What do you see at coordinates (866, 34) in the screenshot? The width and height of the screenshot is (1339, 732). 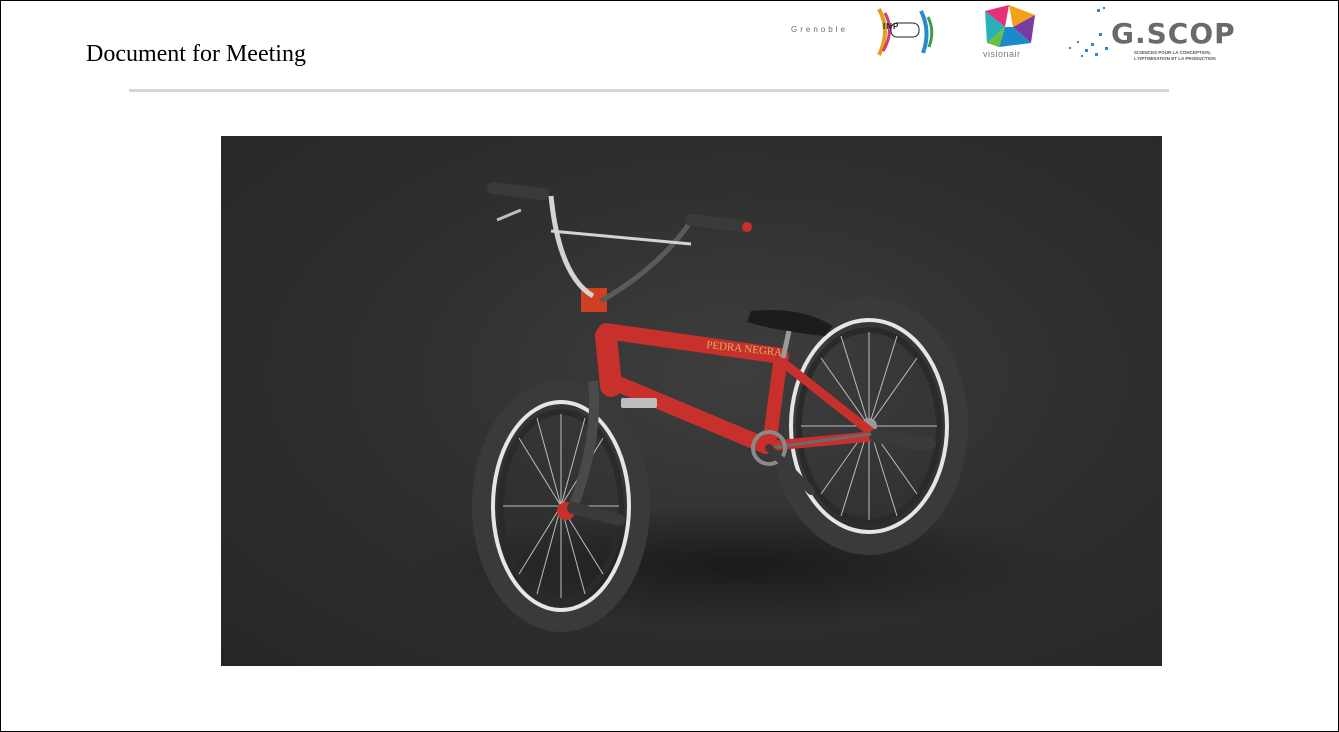 I see `grenoble-inp-logo: Grenoble INP` at bounding box center [866, 34].